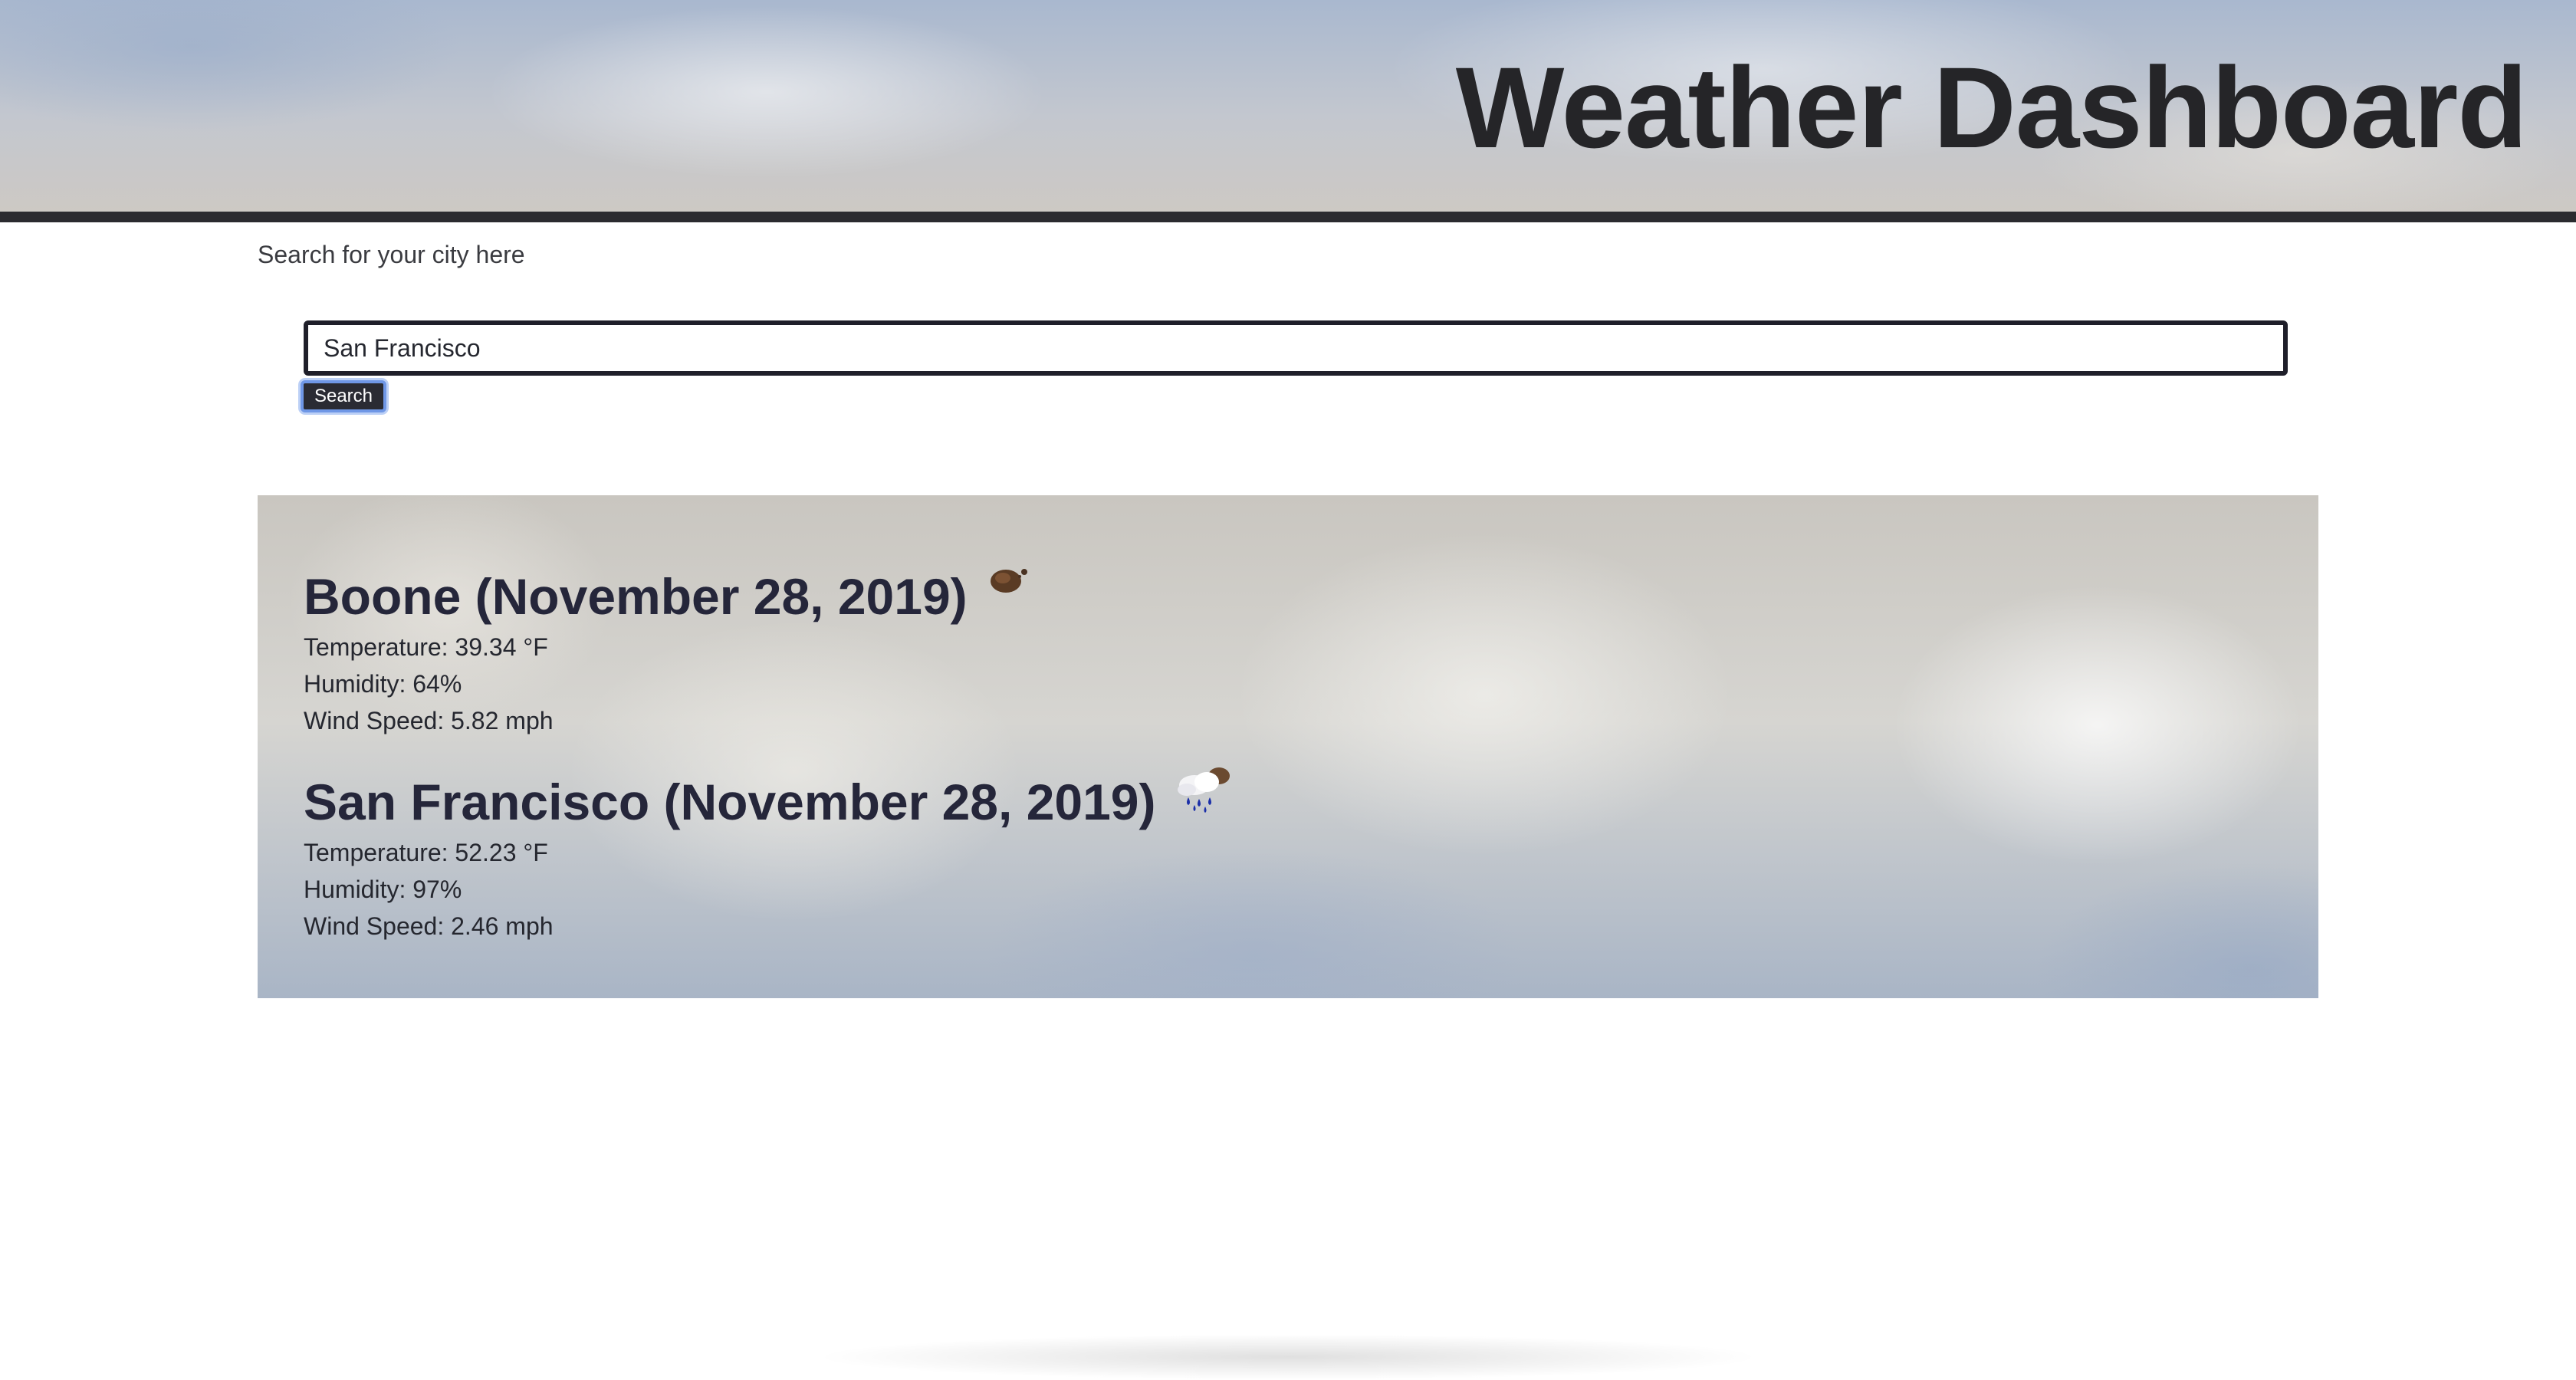  I want to click on search-button: Search, so click(343, 396).